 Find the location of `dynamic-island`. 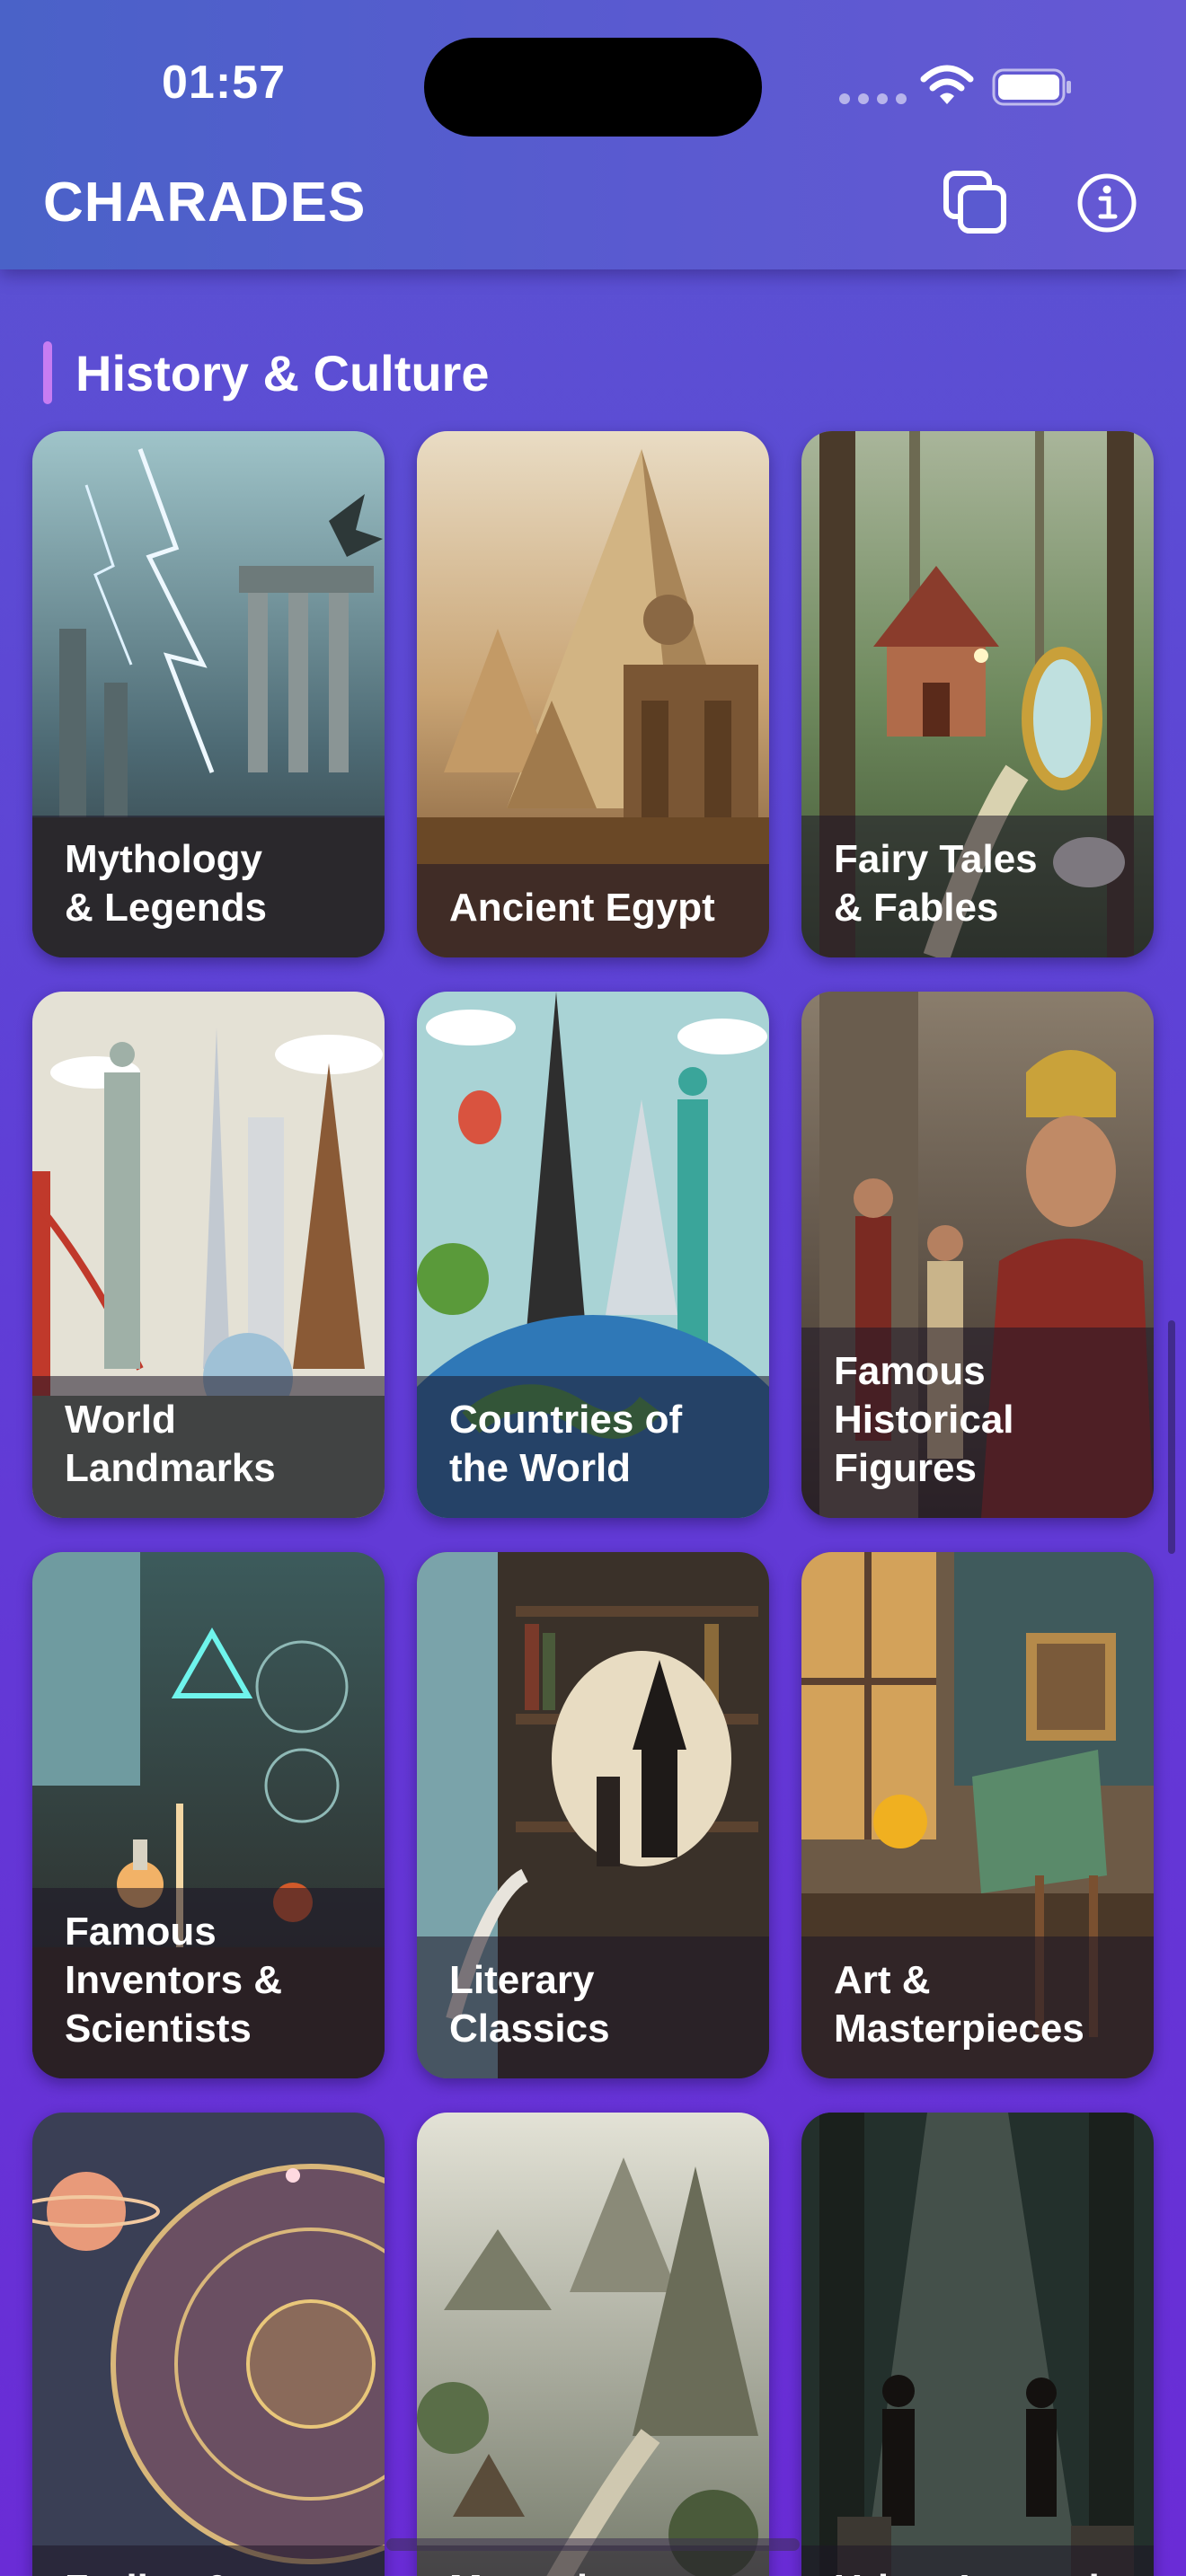

dynamic-island is located at coordinates (593, 87).